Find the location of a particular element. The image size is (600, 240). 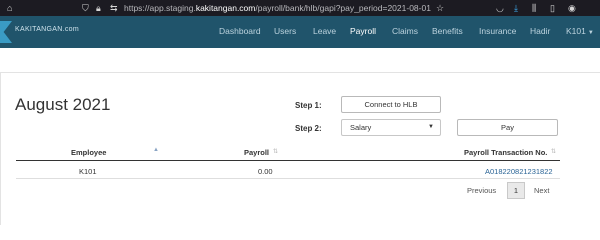

download-icon: ⤓ is located at coordinates (516, 8).